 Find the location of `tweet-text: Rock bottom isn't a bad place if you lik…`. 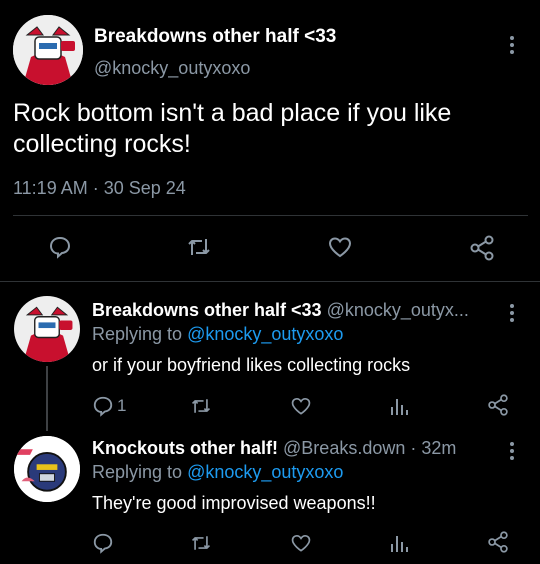

tweet-text: Rock bottom isn't a bad place if you lik… is located at coordinates (232, 128).